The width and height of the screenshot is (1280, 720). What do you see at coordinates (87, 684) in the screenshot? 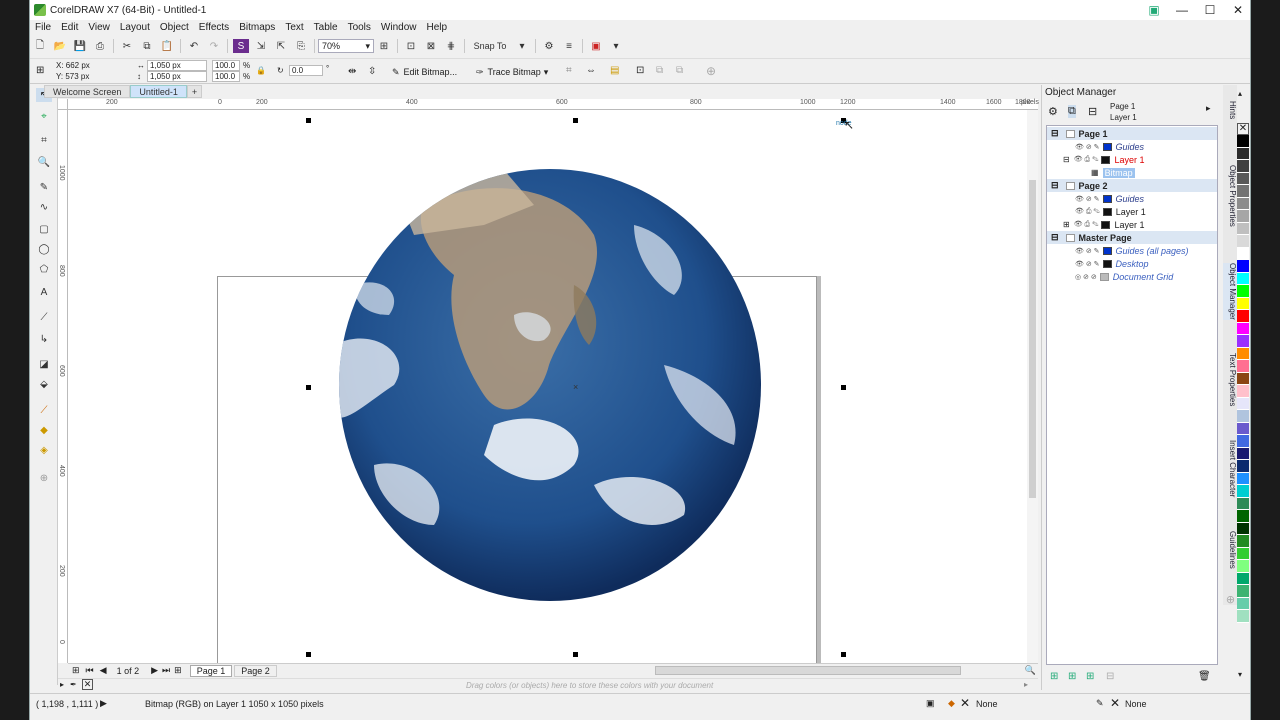
I see `no-color-swatch: ✕` at bounding box center [87, 684].